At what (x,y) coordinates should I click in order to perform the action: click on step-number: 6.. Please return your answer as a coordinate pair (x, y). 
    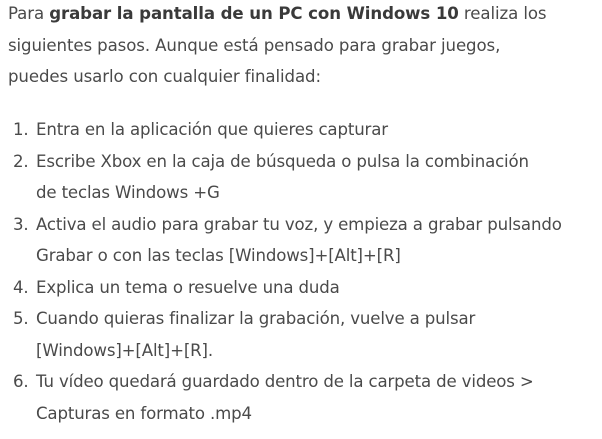
    Looking at the image, I should click on (21, 381).